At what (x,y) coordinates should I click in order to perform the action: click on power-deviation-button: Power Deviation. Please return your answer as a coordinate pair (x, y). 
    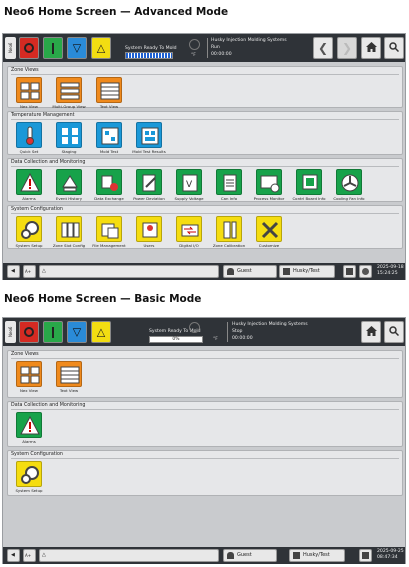
    Looking at the image, I should click on (149, 185).